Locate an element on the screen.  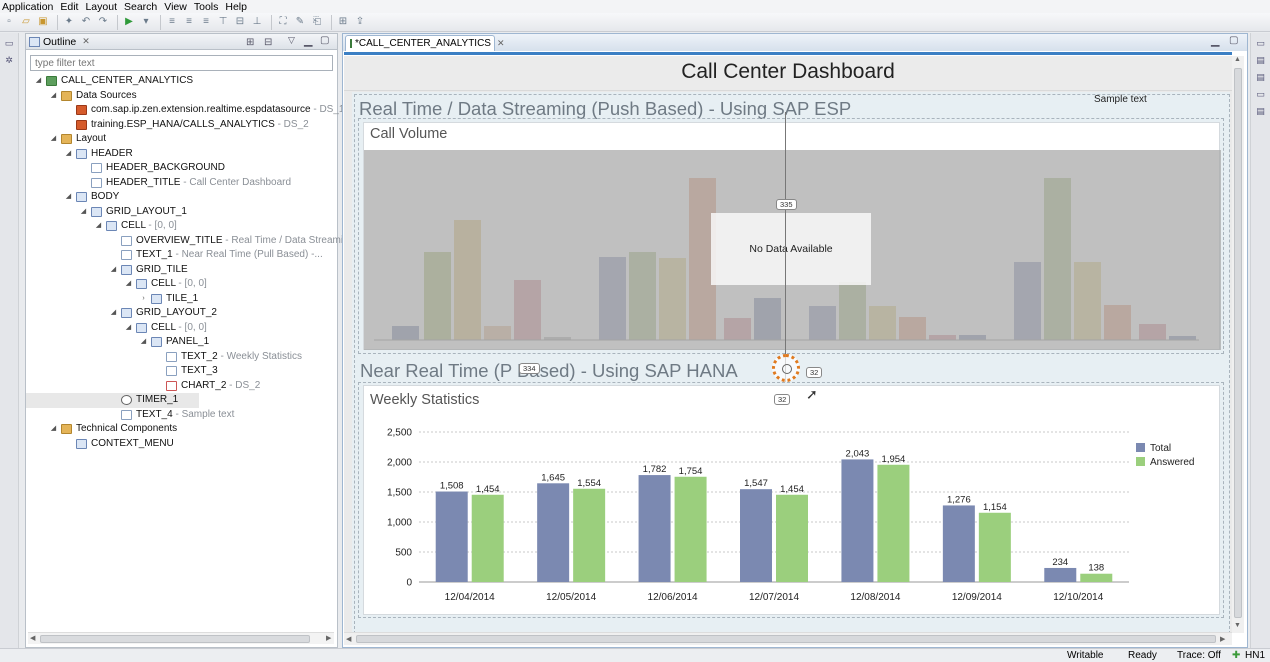
tree-item: ◢ GRID_TILE is located at coordinates (181, 270).